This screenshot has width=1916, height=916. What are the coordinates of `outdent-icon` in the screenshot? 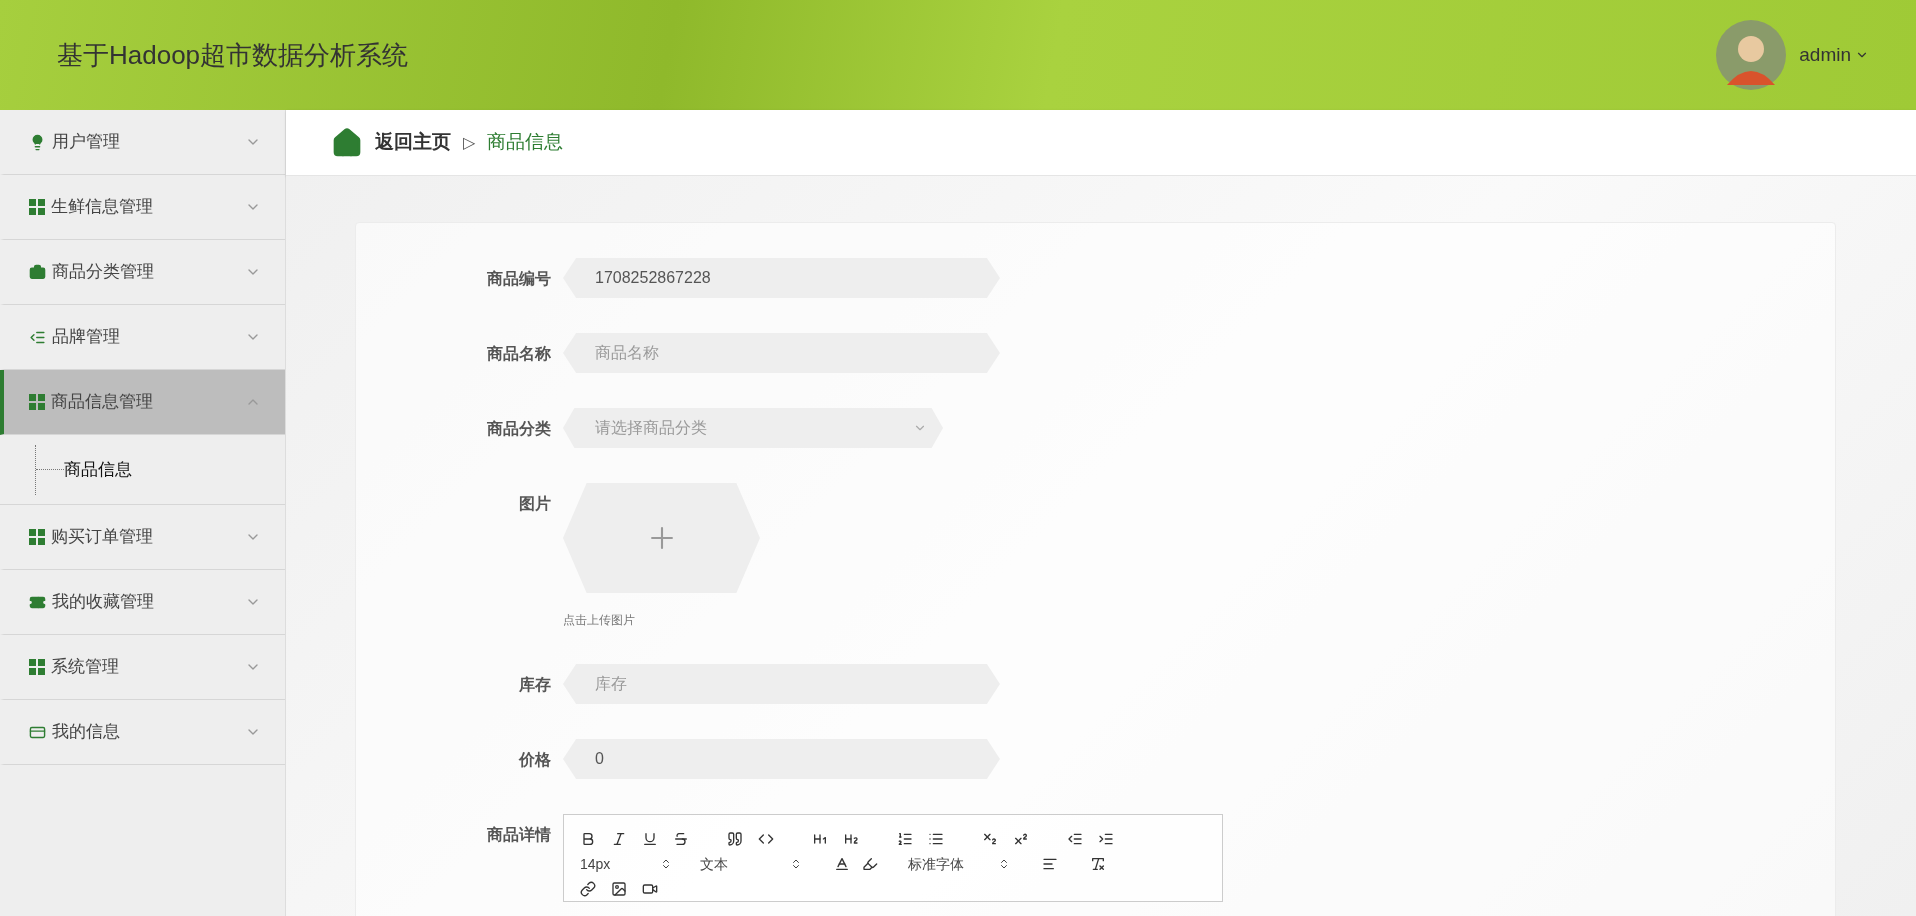 It's located at (1075, 839).